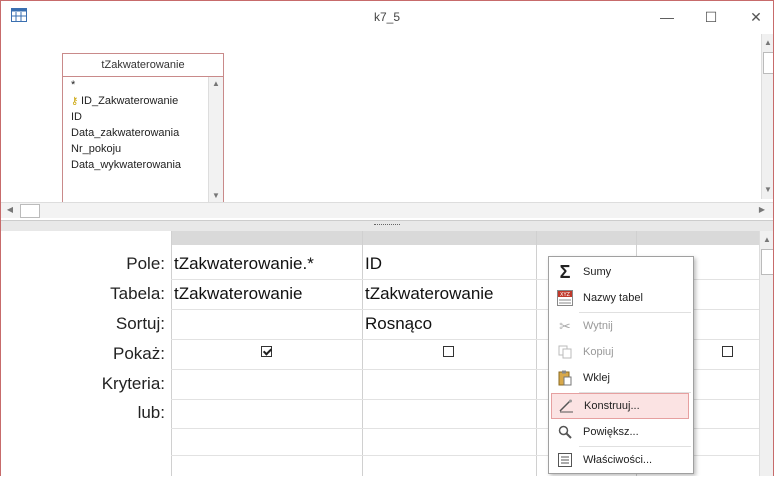  Describe the element at coordinates (620, 378) in the screenshot. I see `menu-item-wklej: Wklej` at that location.